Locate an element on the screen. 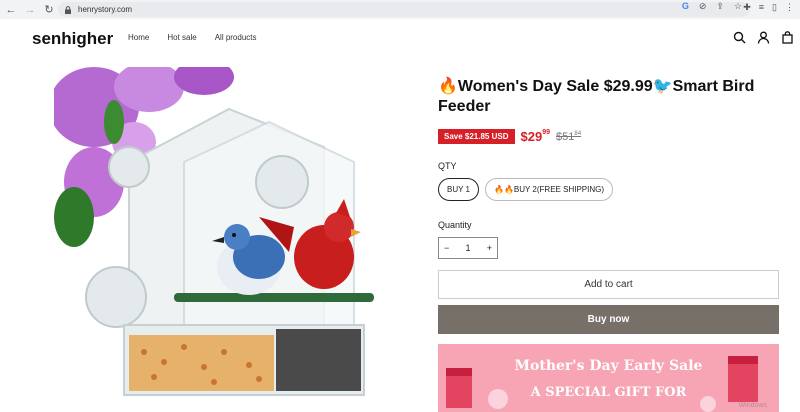  store-header: senhigher Home Hot sale All products is located at coordinates (400, 40).